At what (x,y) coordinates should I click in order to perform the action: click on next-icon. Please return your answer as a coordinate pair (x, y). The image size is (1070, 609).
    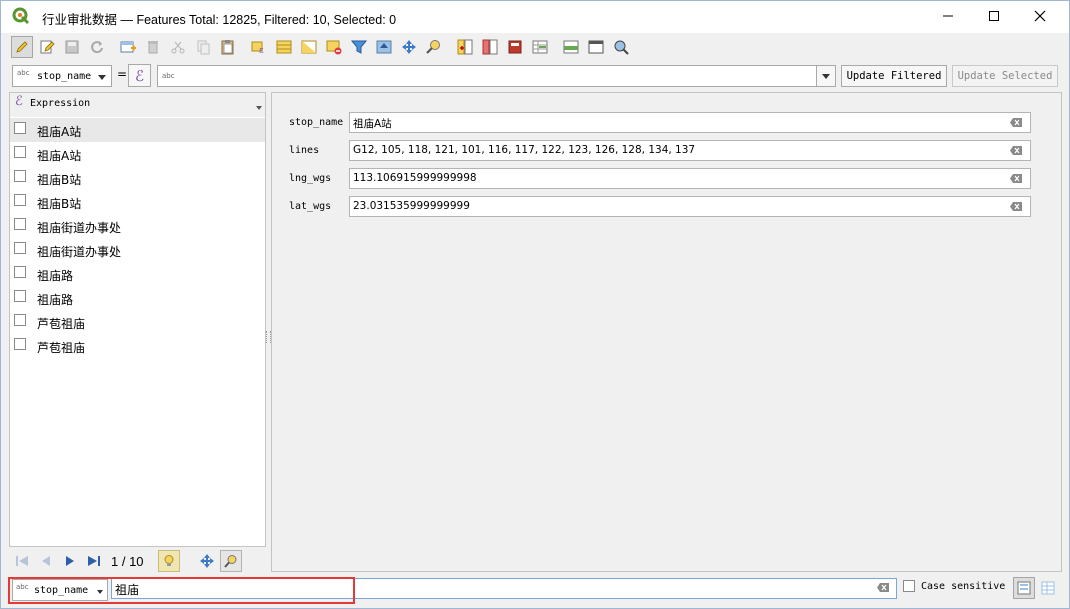
    Looking at the image, I should click on (70, 561).